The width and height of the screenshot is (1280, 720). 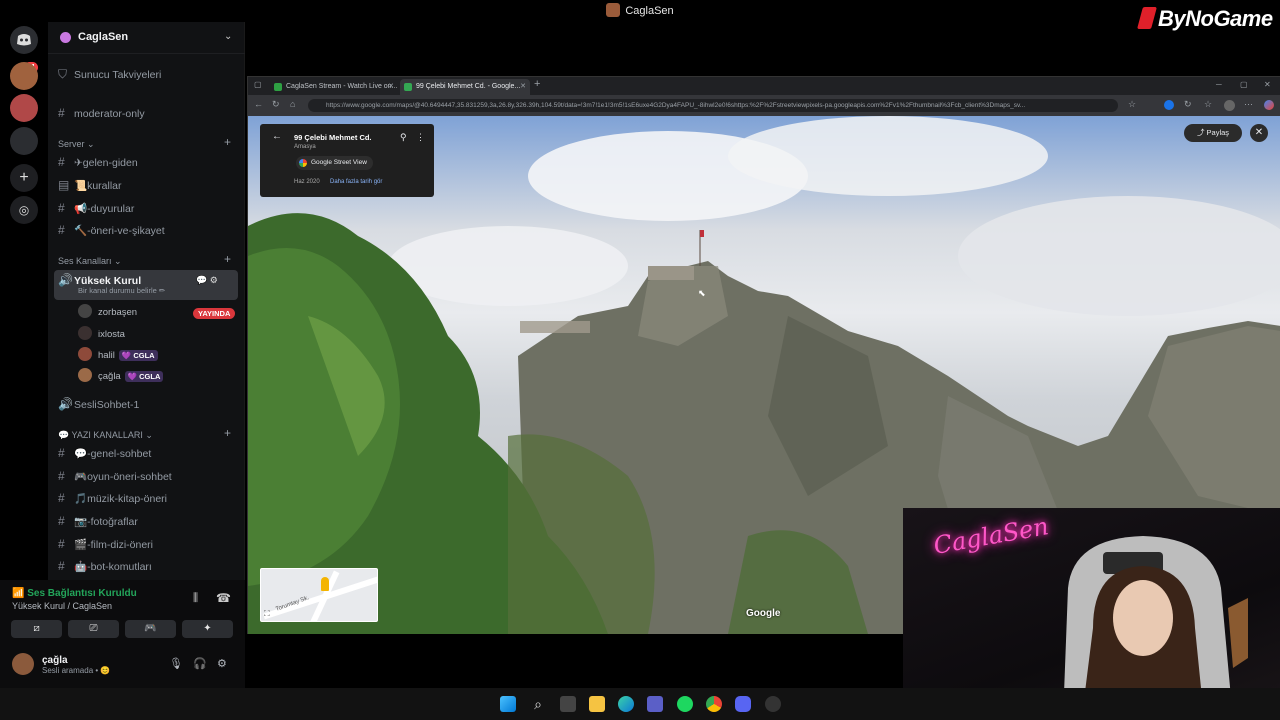 I want to click on bookmark-icon: ☆, so click(x=1132, y=104).